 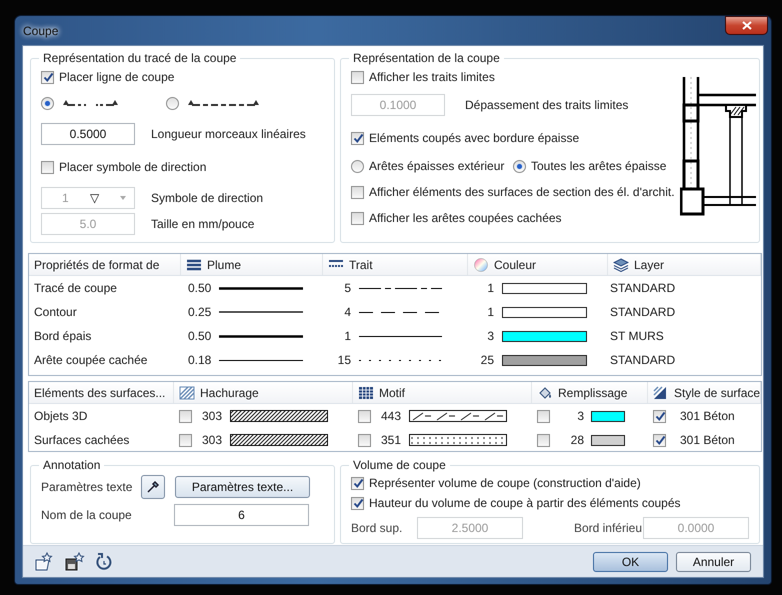 I want to click on column-header: Trait, so click(x=361, y=265).